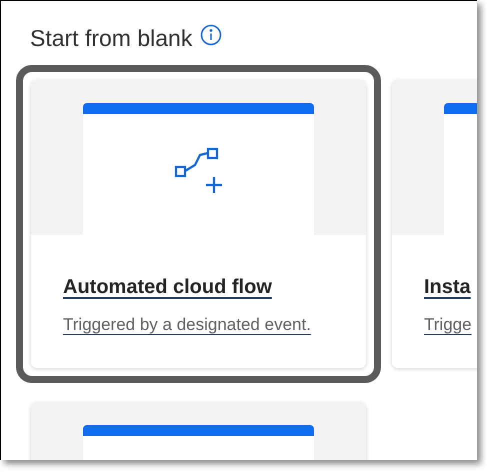  I want to click on flow-plus-icon, so click(199, 170).